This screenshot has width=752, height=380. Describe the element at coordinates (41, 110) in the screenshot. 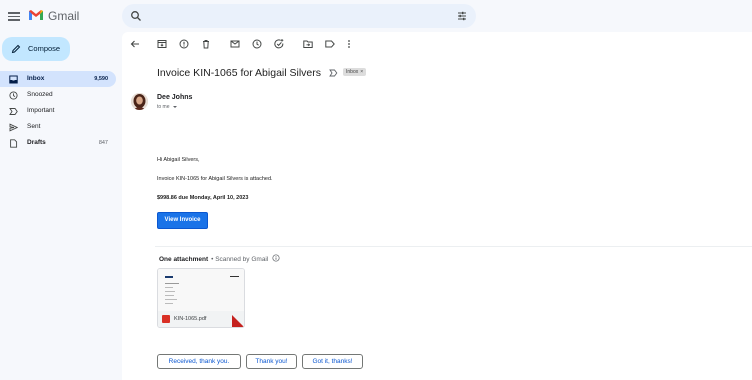

I see `sidebar-item-label: Important` at that location.